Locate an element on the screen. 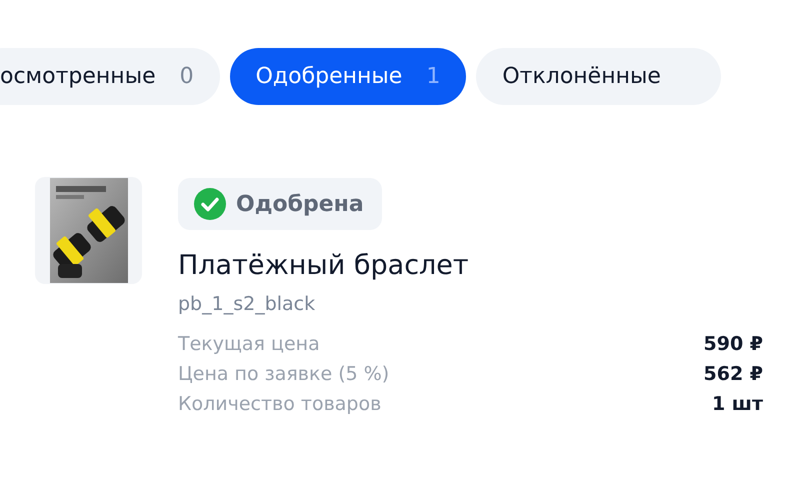 The height and width of the screenshot is (481, 800). detail-value: 590 ₽ is located at coordinates (733, 344).